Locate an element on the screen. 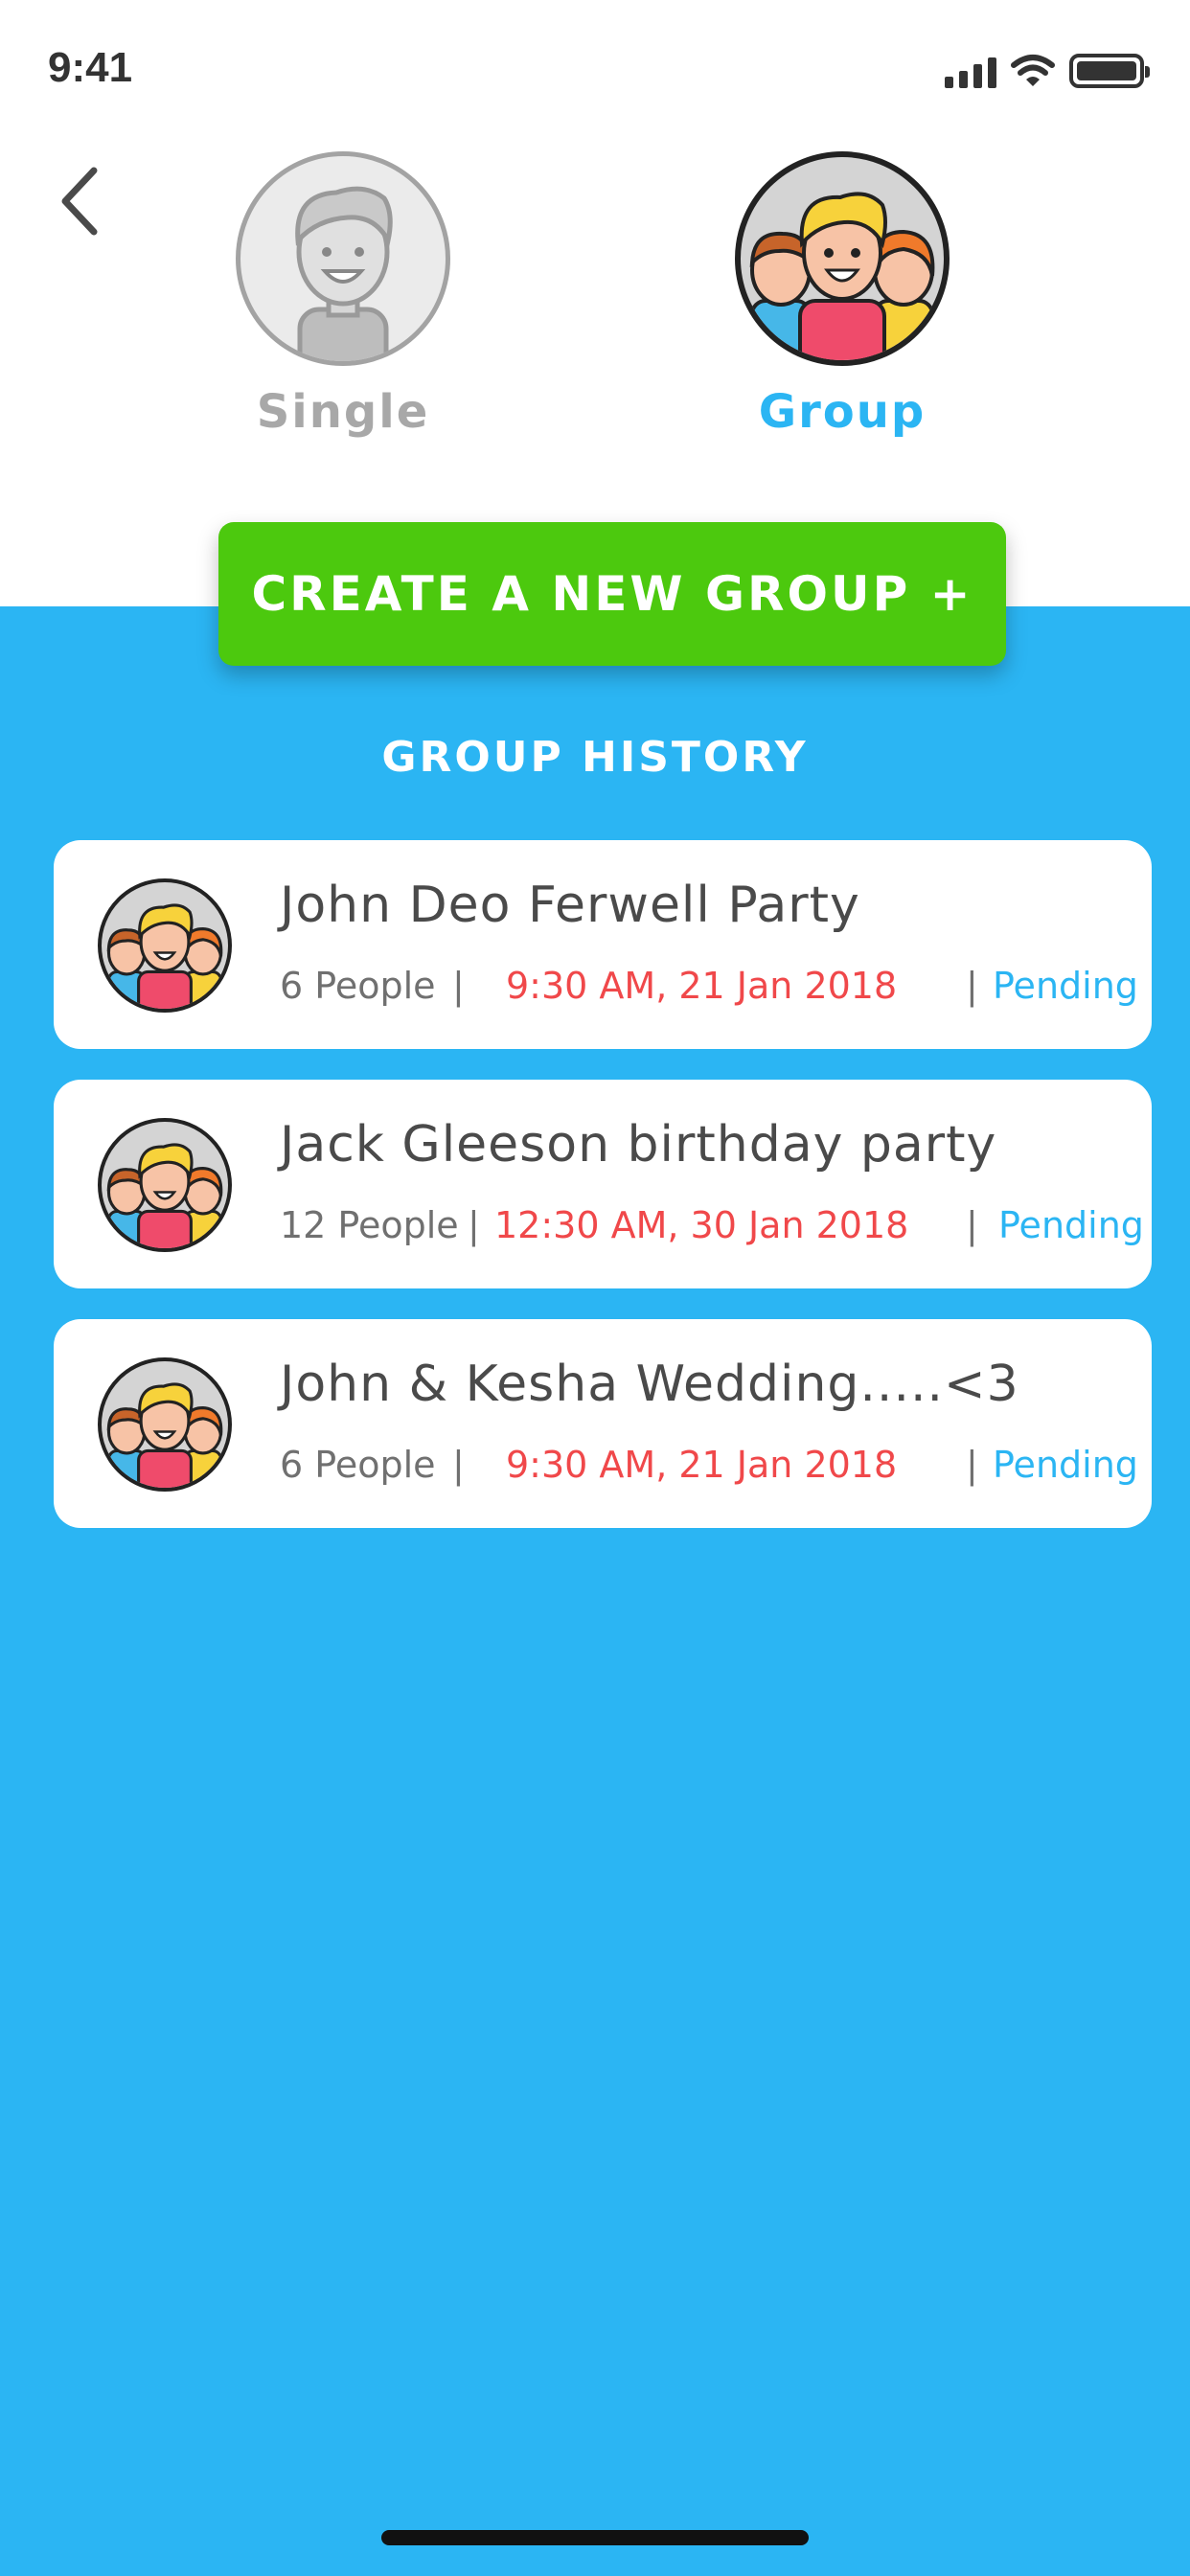 Image resolution: width=1190 pixels, height=2576 pixels. cellular-signal-icon is located at coordinates (971, 72).